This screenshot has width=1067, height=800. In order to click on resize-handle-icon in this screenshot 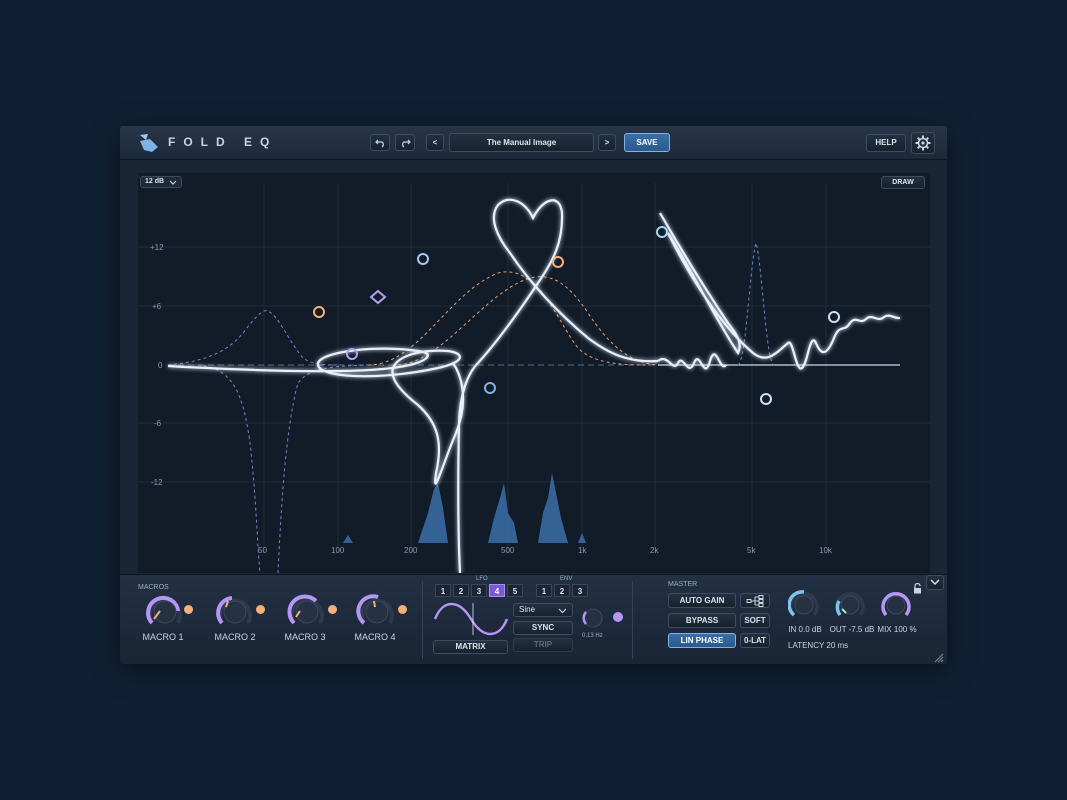, I will do `click(939, 658)`.